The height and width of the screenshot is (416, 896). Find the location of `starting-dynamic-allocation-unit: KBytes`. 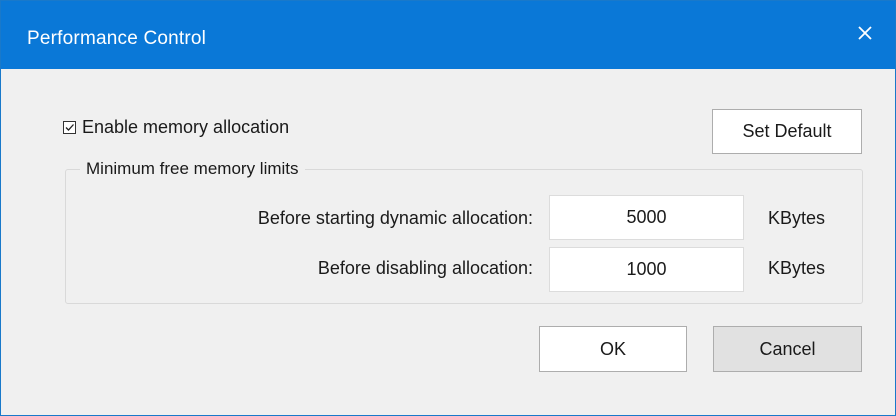

starting-dynamic-allocation-unit: KBytes is located at coordinates (797, 218).